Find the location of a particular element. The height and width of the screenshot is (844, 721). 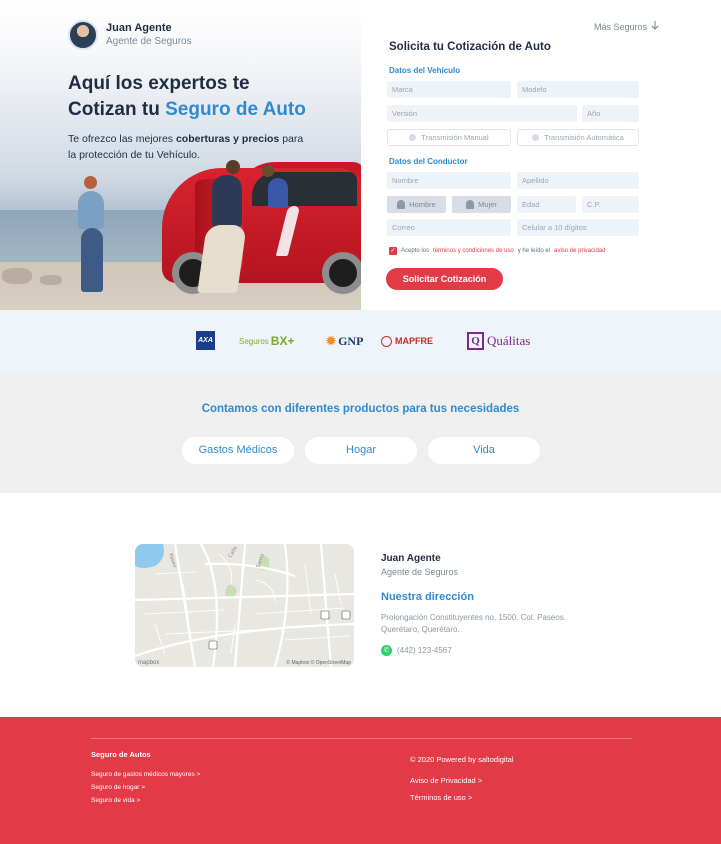

product-hogar-button: Hogar is located at coordinates (361, 450).